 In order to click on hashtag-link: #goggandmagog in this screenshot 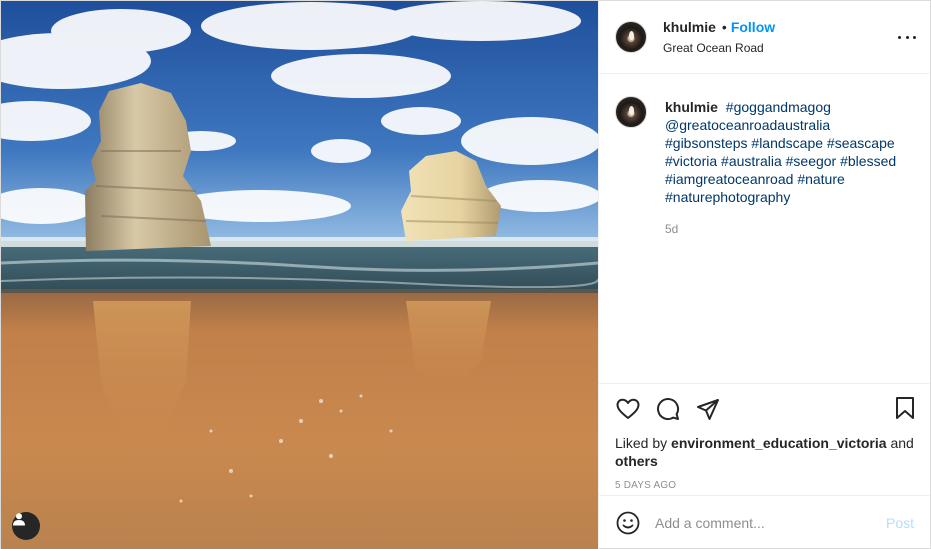, I will do `click(778, 107)`.